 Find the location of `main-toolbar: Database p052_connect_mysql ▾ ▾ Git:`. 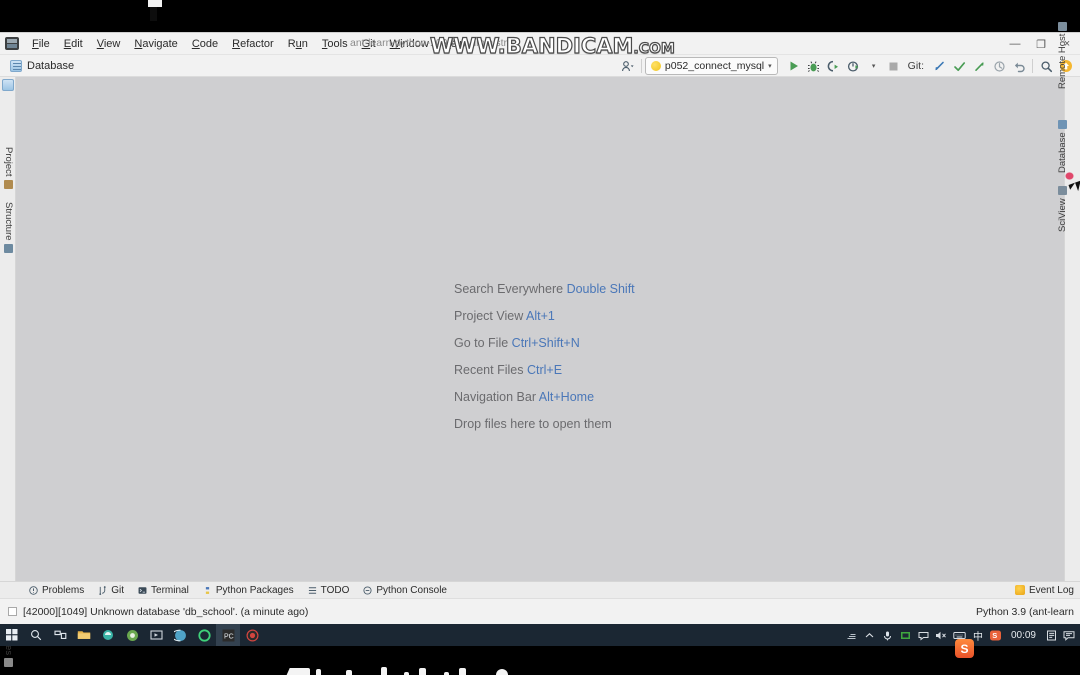

main-toolbar: Database p052_connect_mysql ▾ ▾ Git: is located at coordinates (540, 66).